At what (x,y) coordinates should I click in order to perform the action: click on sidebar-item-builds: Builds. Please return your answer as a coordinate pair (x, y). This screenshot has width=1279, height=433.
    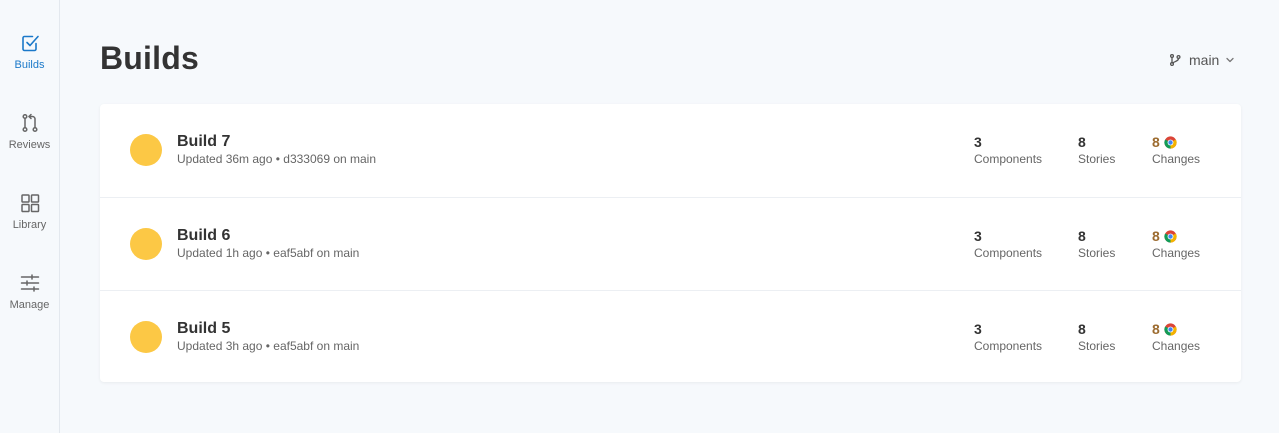
    Looking at the image, I should click on (29, 62).